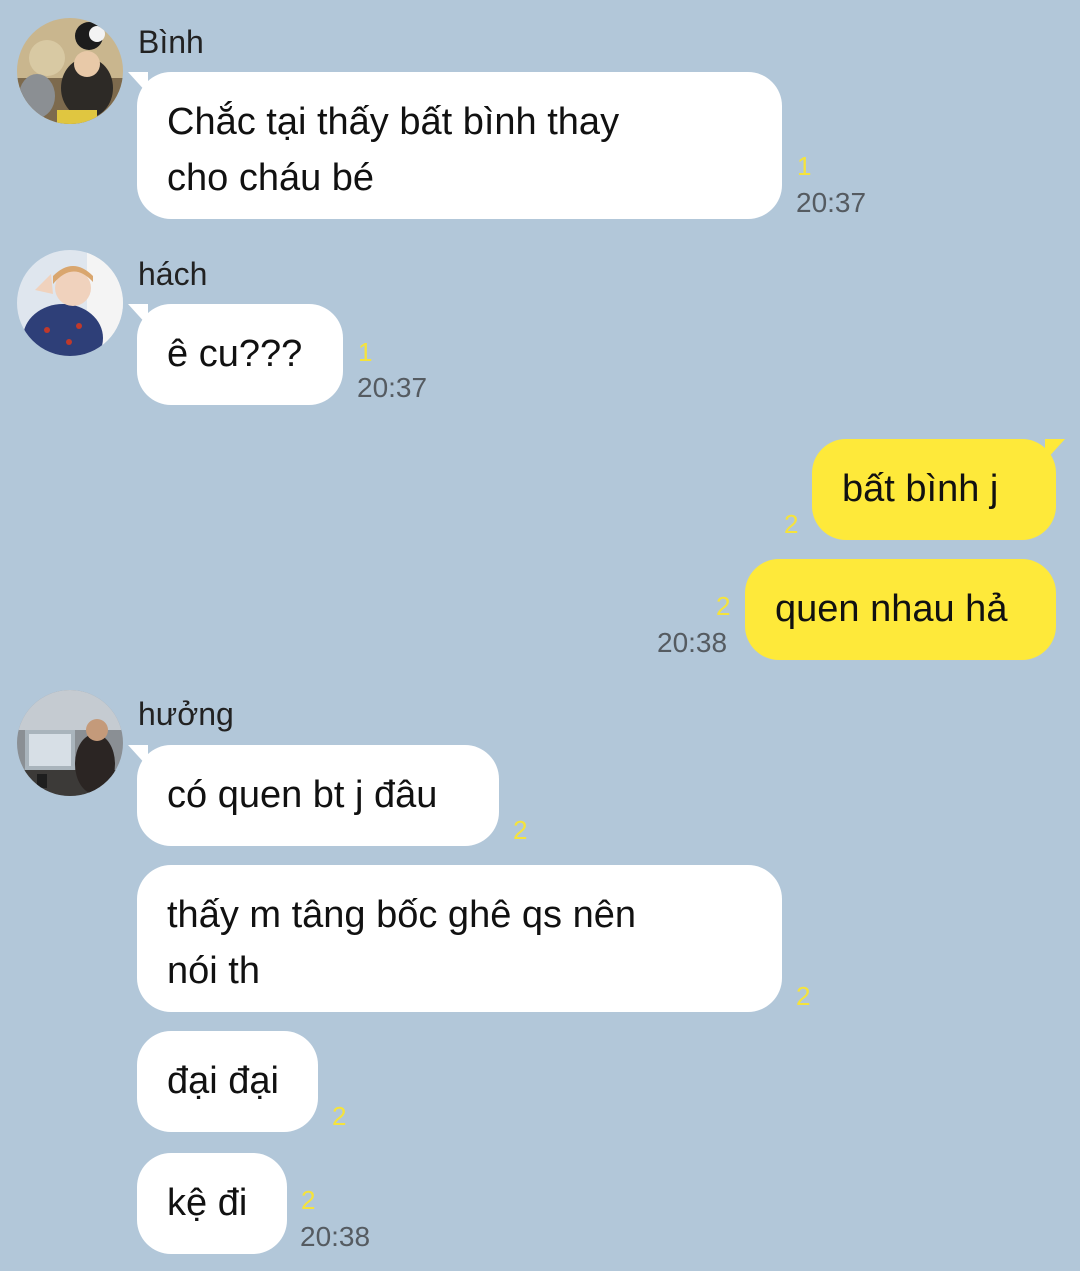  What do you see at coordinates (302, 795) in the screenshot?
I see `message-text: có quen bt j đâu` at bounding box center [302, 795].